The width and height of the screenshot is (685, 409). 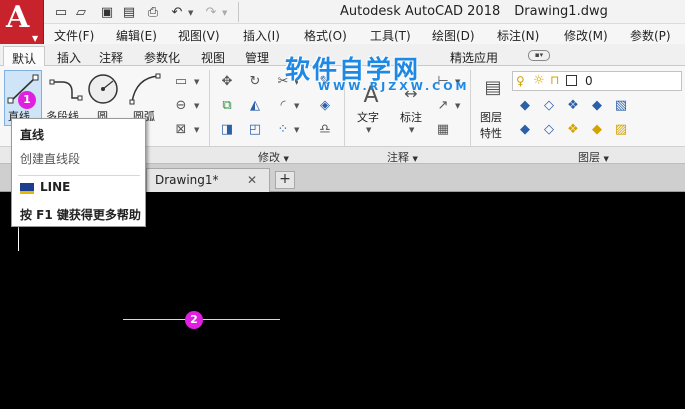 What do you see at coordinates (257, 57) in the screenshot?
I see `tab-manage: 管理` at bounding box center [257, 57].